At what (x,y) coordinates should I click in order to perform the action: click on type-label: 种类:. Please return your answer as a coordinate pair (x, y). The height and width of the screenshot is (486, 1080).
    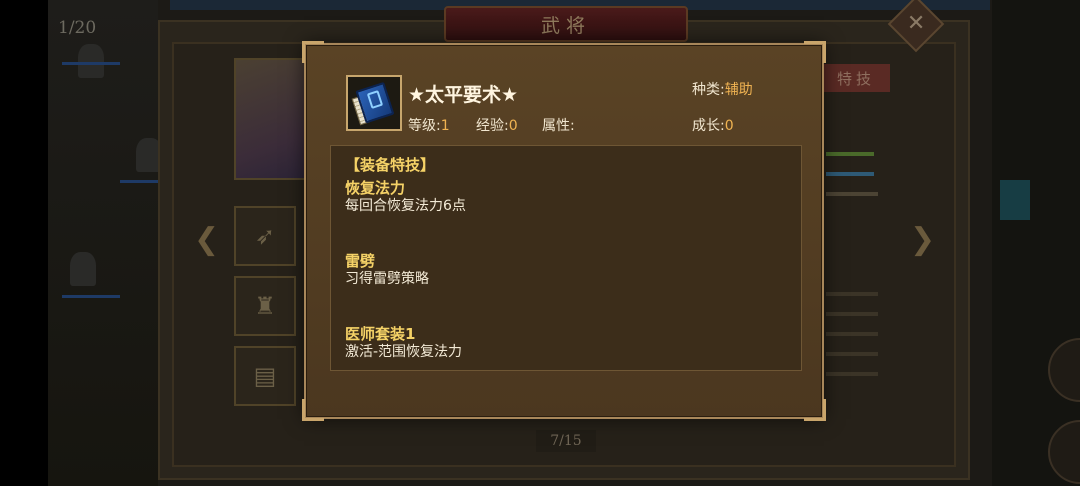
    Looking at the image, I should click on (708, 90).